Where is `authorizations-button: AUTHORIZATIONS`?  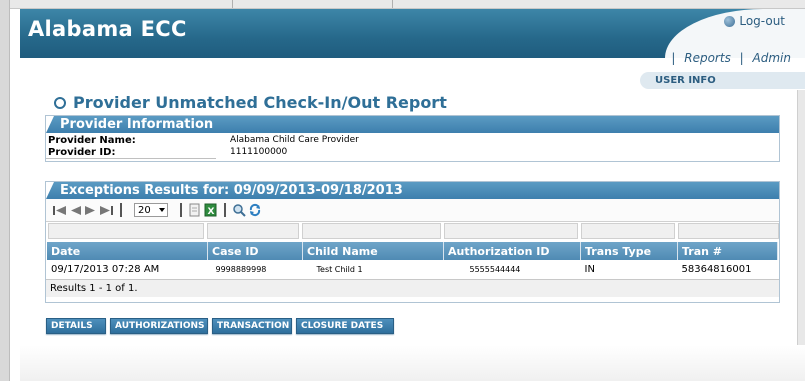 authorizations-button: AUTHORIZATIONS is located at coordinates (159, 326).